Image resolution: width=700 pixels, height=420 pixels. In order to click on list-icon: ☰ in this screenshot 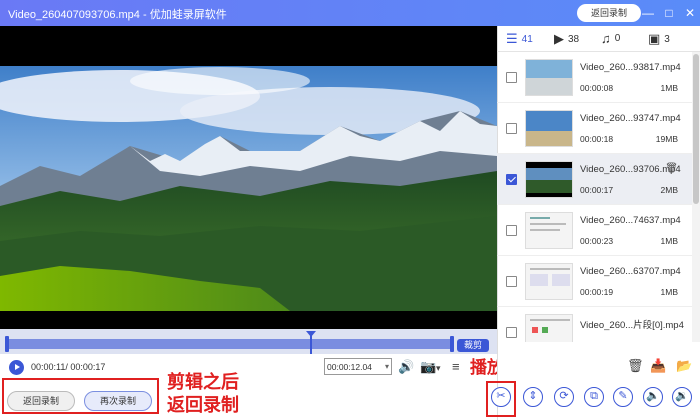, I will do `click(512, 38)`.